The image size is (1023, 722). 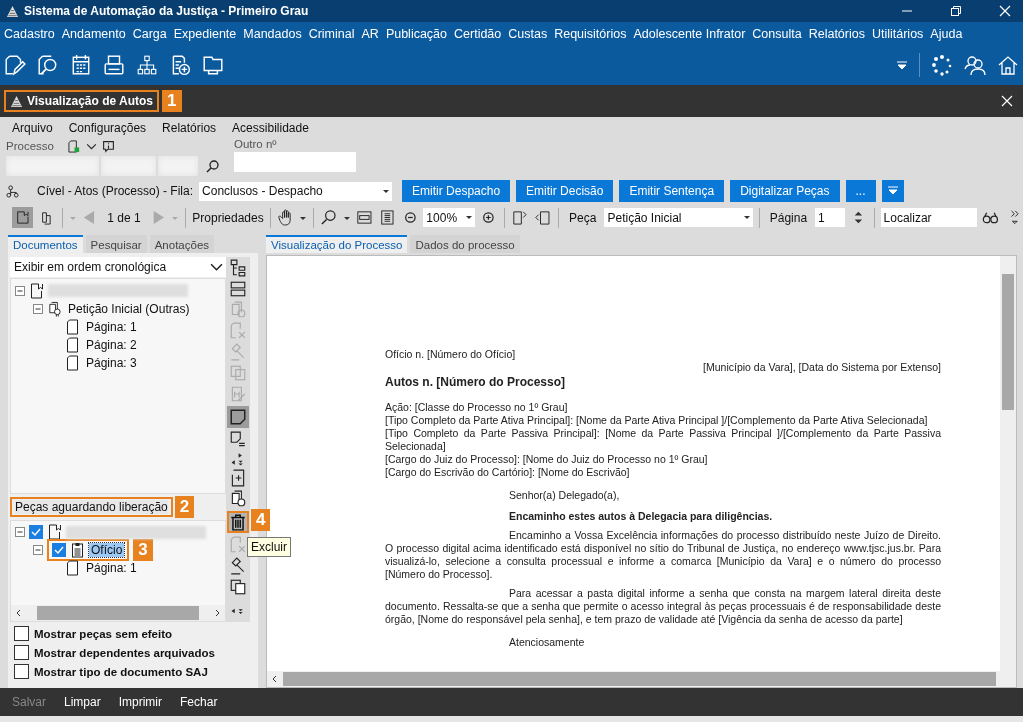 What do you see at coordinates (74, 146) in the screenshot?
I see `document-icon` at bounding box center [74, 146].